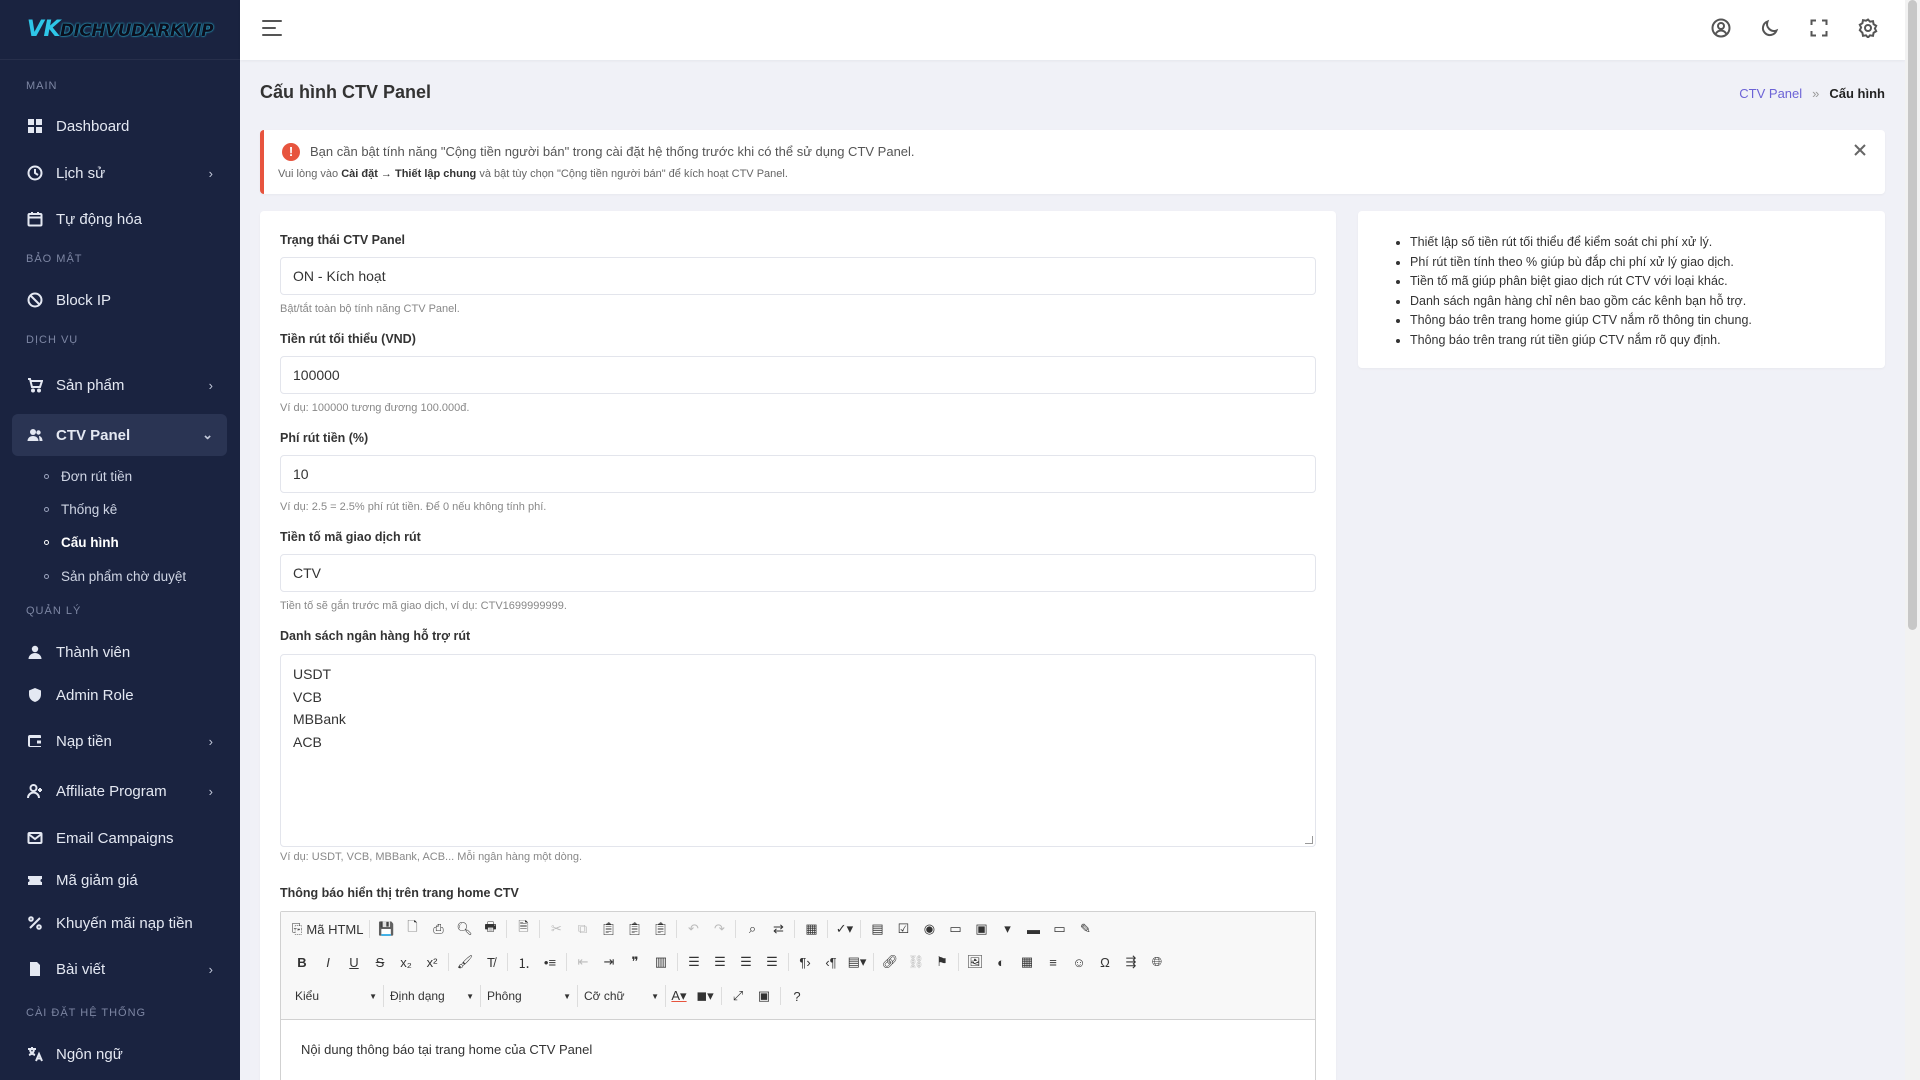  Describe the element at coordinates (583, 962) in the screenshot. I see `outdent-icon: ⇤` at that location.